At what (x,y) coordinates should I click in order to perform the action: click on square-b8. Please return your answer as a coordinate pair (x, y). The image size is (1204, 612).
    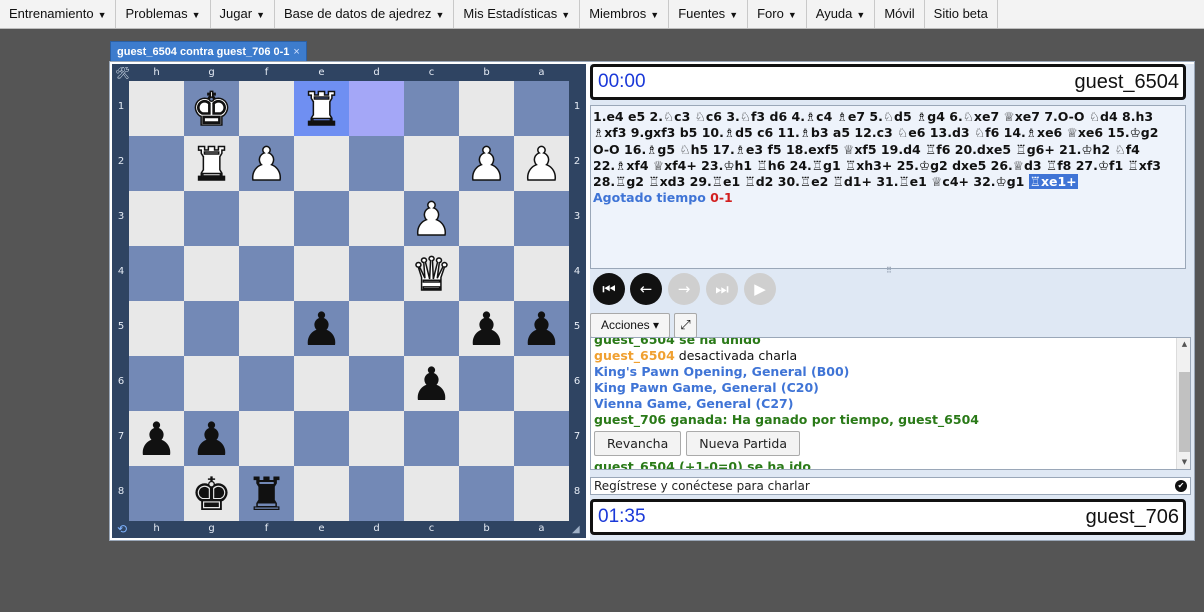
    Looking at the image, I should click on (486, 493).